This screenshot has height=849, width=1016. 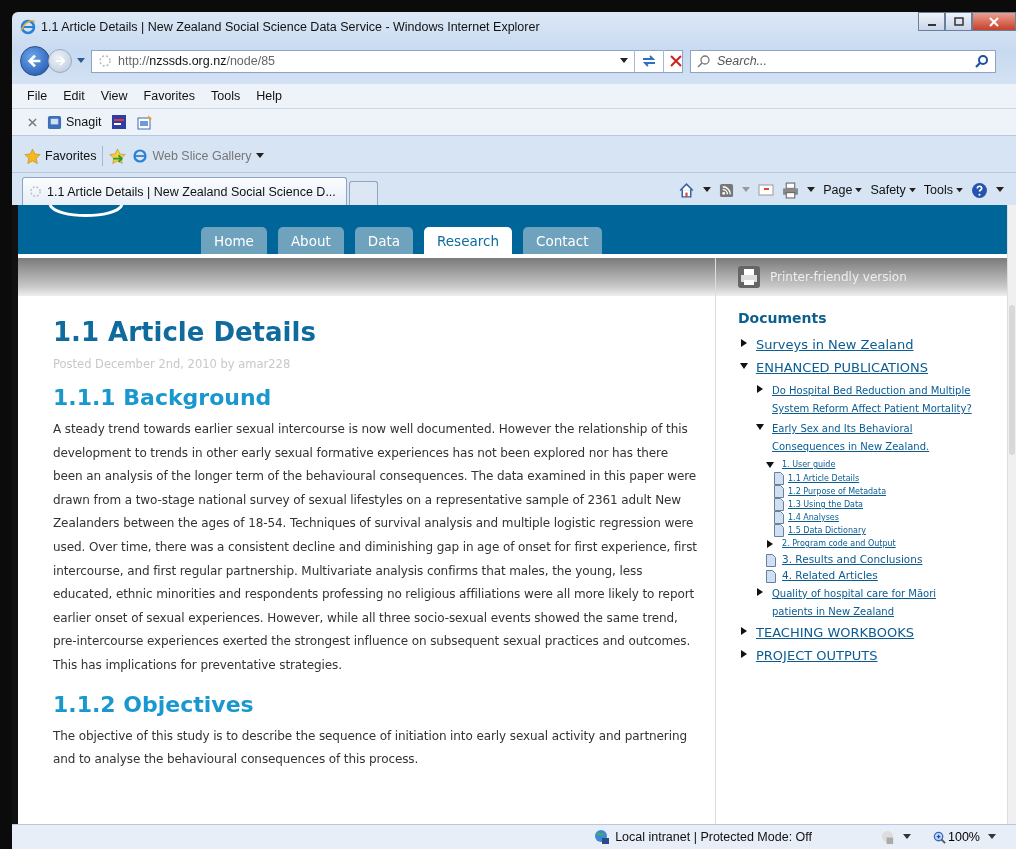 What do you see at coordinates (269, 96) in the screenshot?
I see `menu-item: Help` at bounding box center [269, 96].